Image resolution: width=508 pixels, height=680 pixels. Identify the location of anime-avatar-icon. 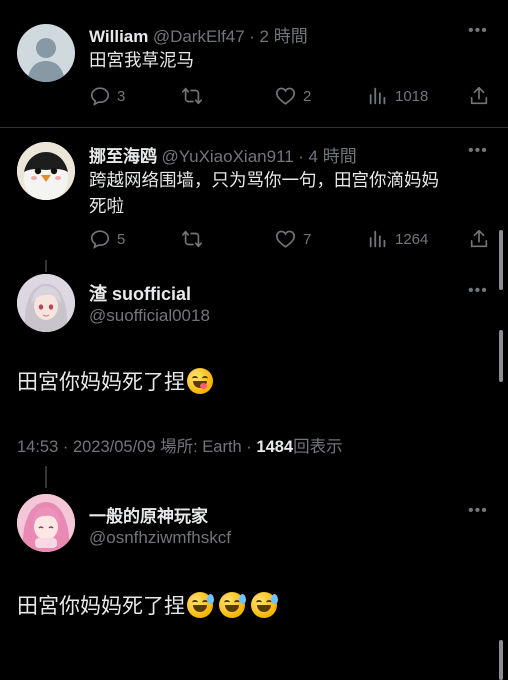
(46, 303).